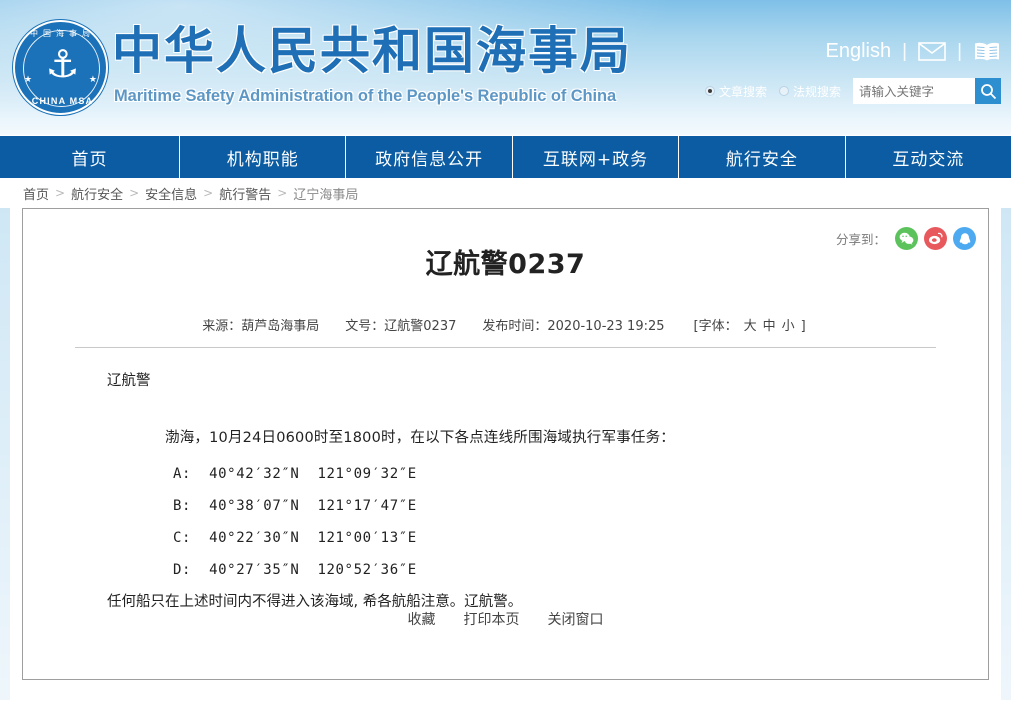 This screenshot has height=706, width=1011. Describe the element at coordinates (129, 381) in the screenshot. I see `article-heading: 辽航警` at that location.